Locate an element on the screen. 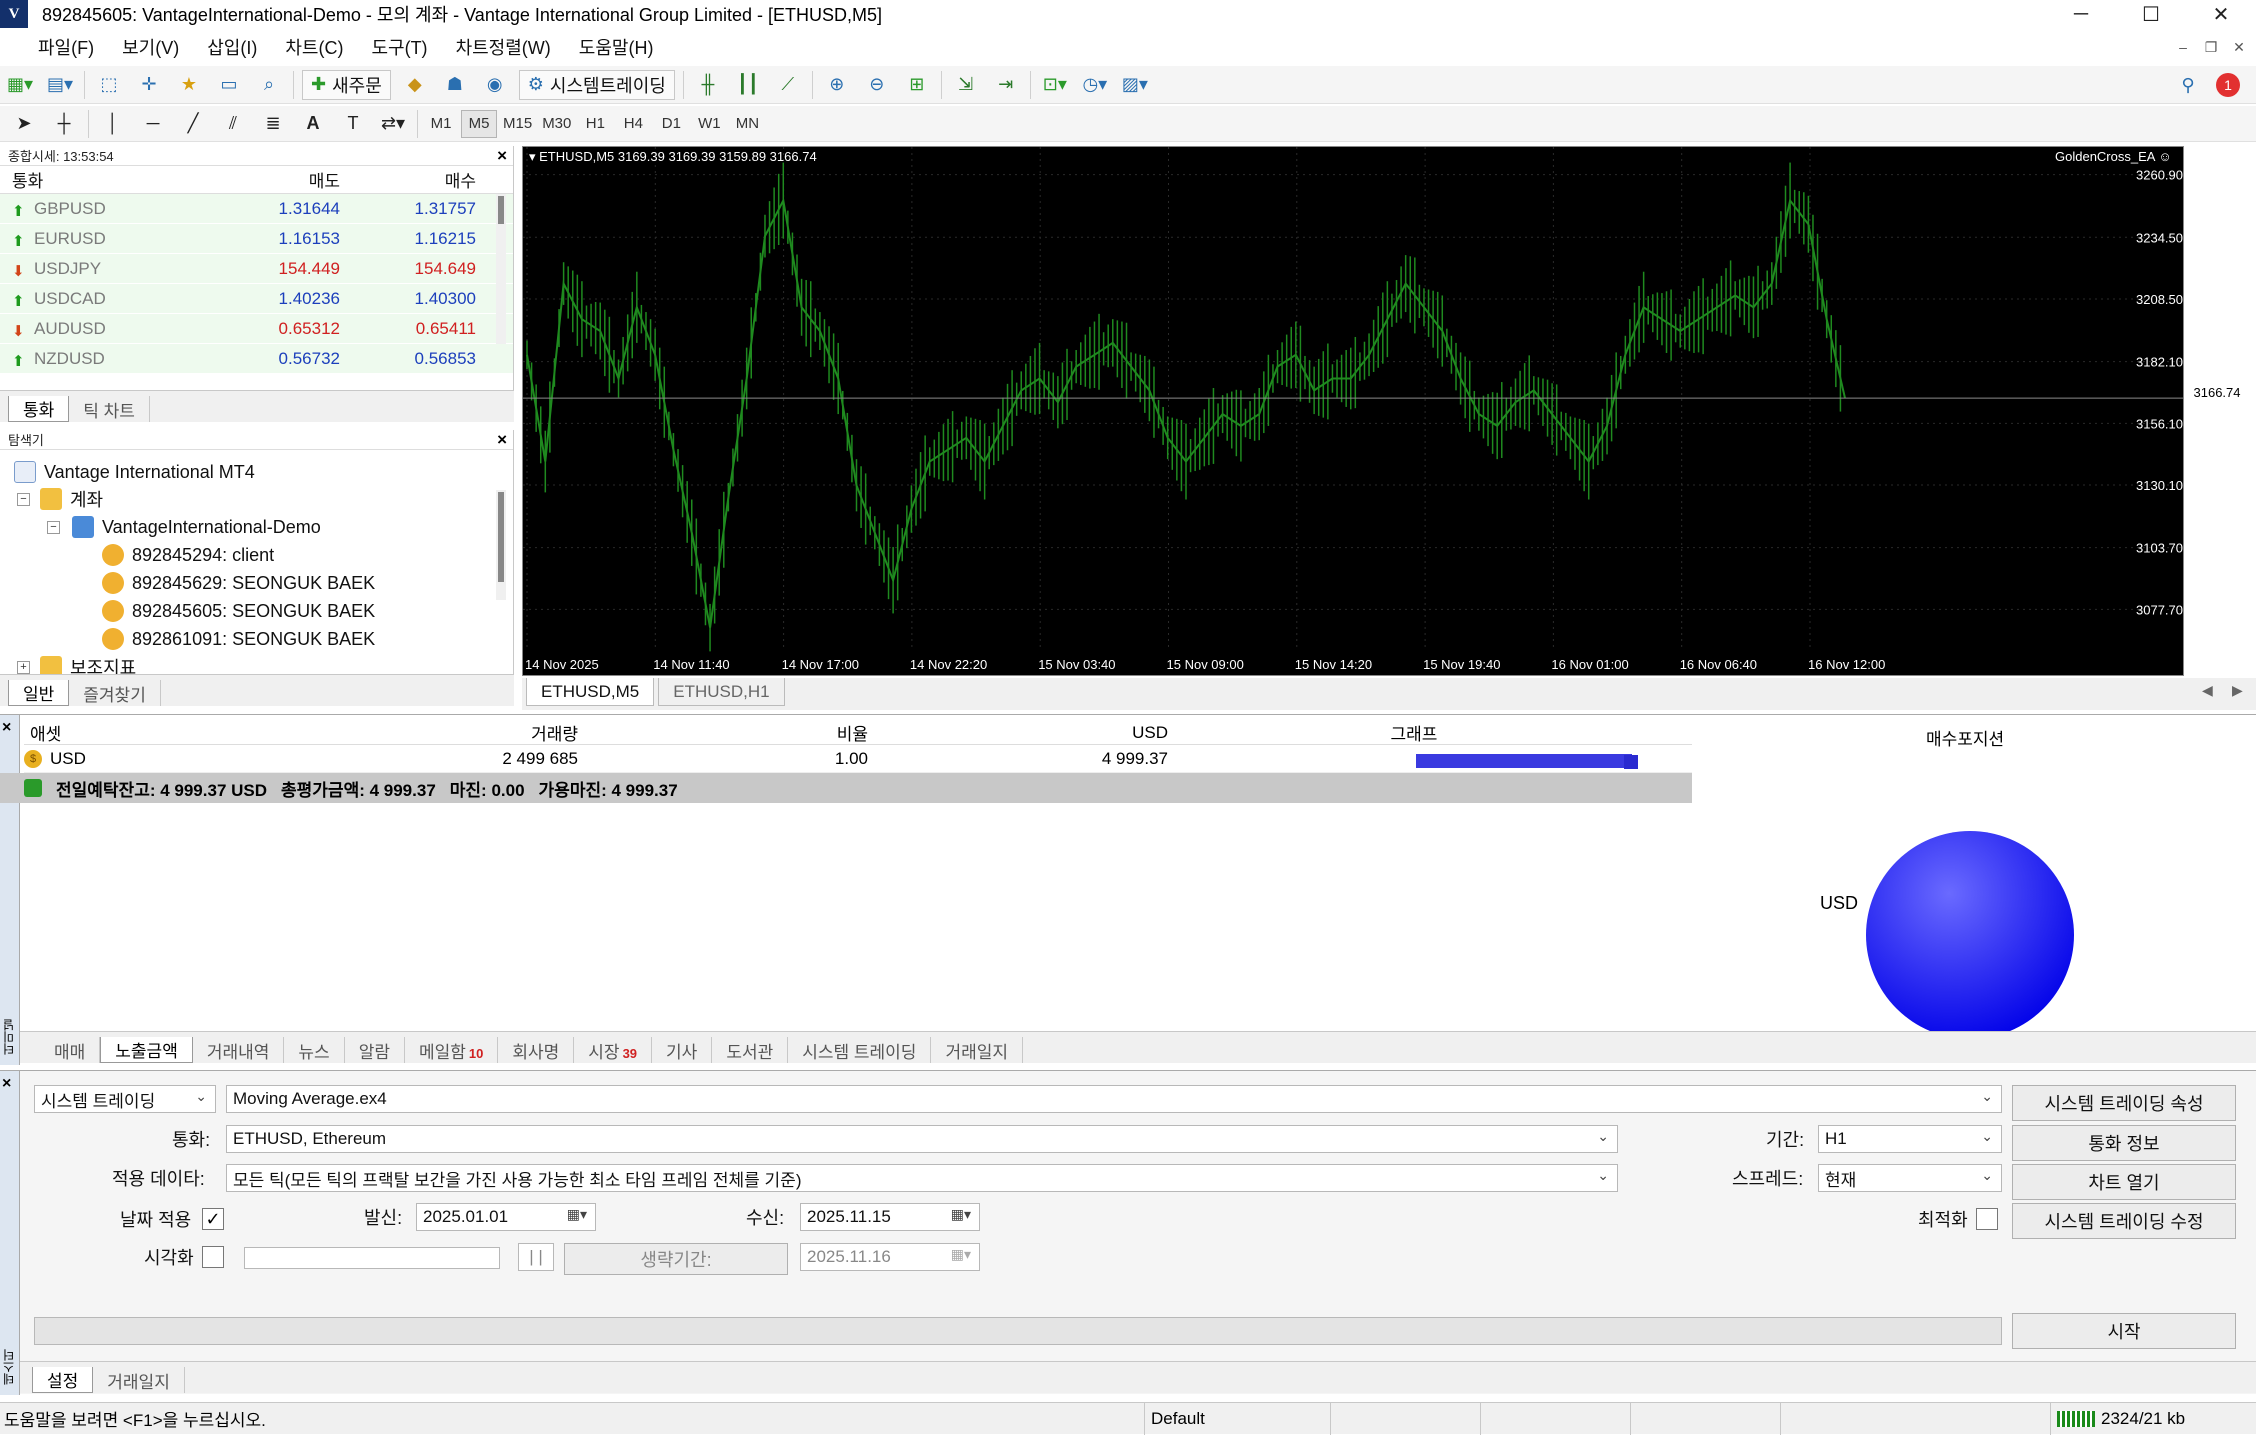  new-chart-icon: ▦▾ is located at coordinates (20, 85).